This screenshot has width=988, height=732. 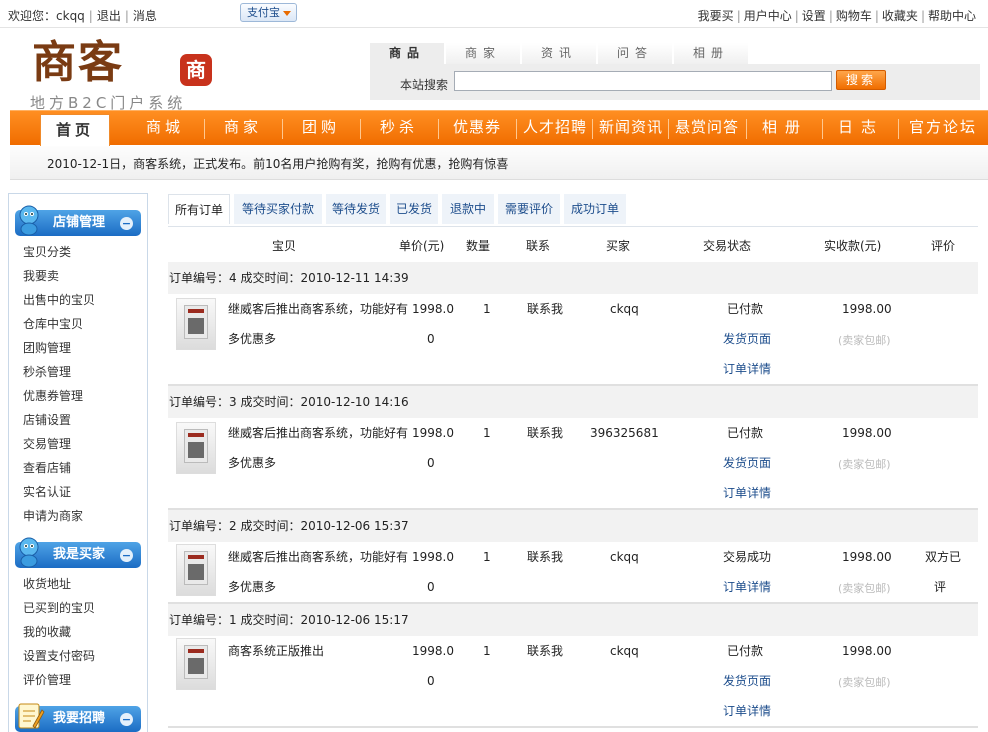 What do you see at coordinates (785, 128) in the screenshot?
I see `nav-albums: 相册` at bounding box center [785, 128].